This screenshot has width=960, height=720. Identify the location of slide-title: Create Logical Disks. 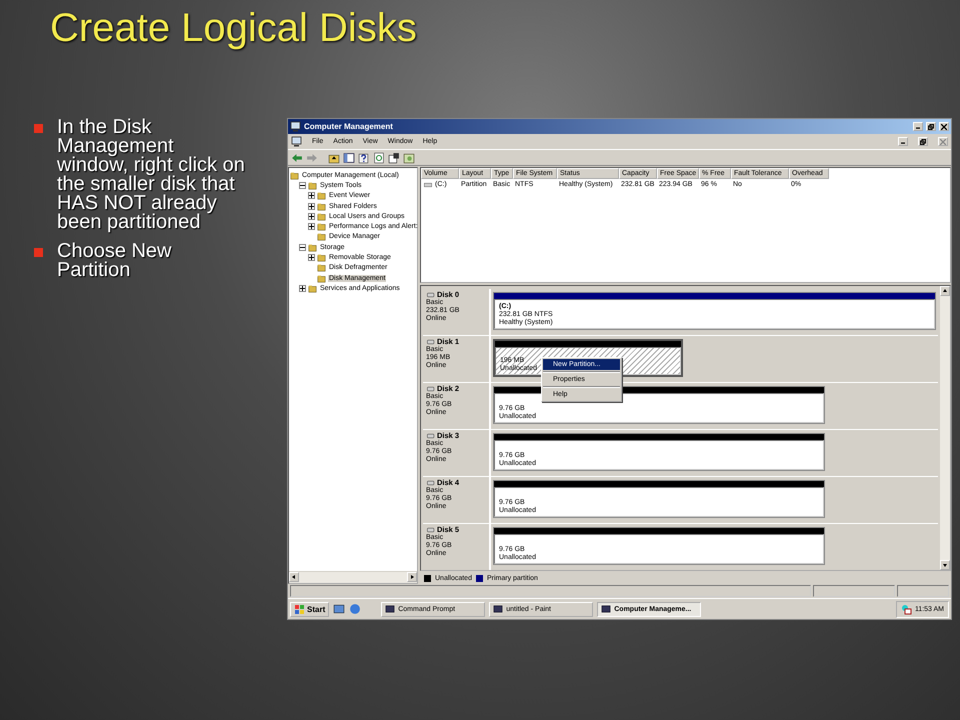
(234, 29).